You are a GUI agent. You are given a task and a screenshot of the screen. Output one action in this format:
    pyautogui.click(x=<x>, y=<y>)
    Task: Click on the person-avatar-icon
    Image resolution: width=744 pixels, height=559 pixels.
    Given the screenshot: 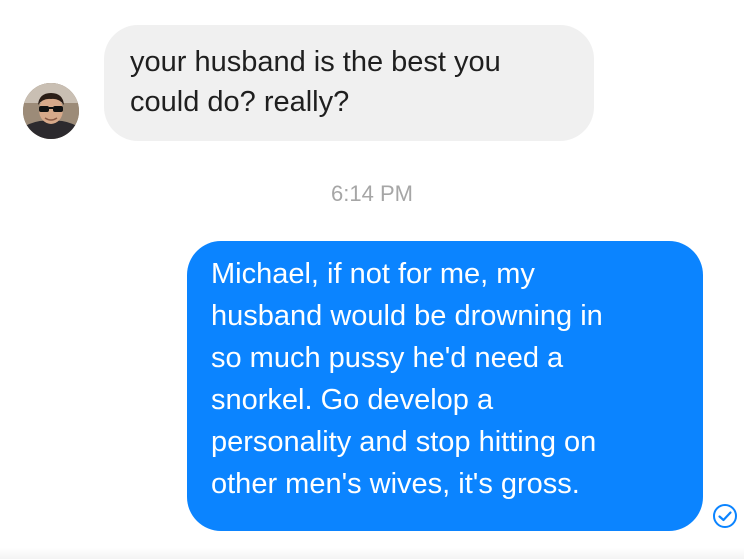 What is the action you would take?
    pyautogui.click(x=51, y=111)
    